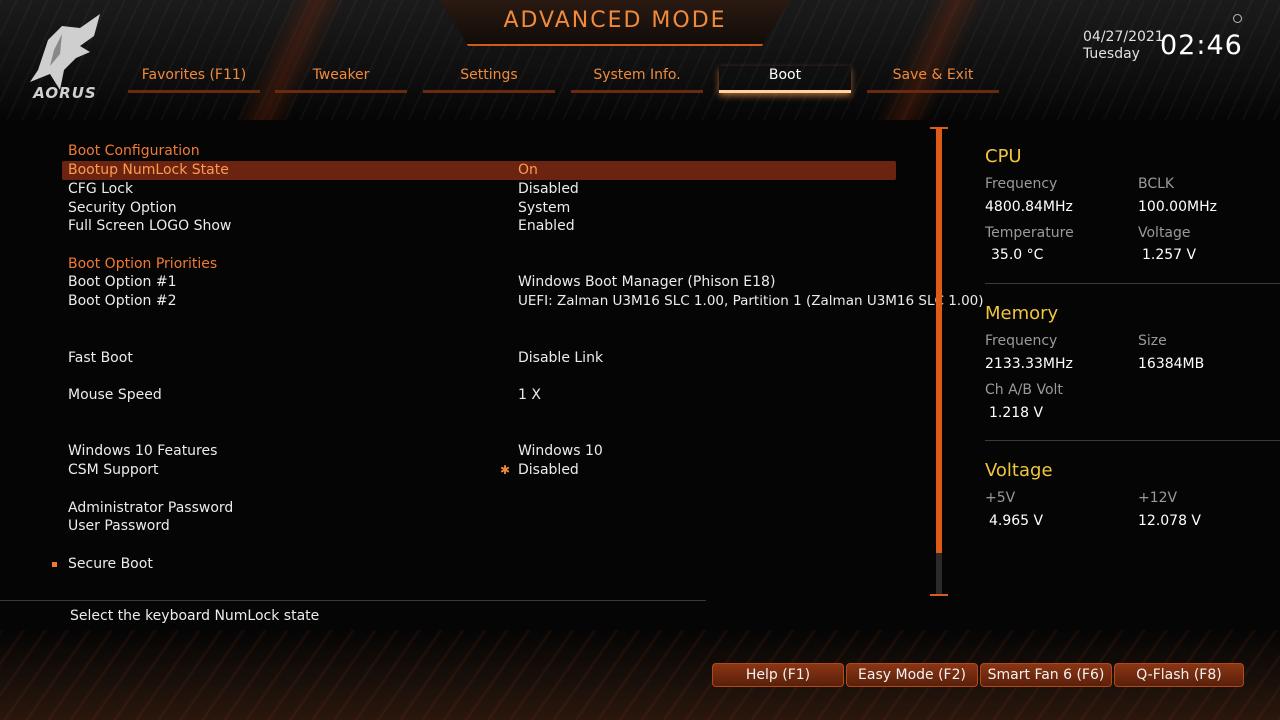 The image size is (1280, 720). What do you see at coordinates (119, 526) in the screenshot?
I see `setting-label: User Password` at bounding box center [119, 526].